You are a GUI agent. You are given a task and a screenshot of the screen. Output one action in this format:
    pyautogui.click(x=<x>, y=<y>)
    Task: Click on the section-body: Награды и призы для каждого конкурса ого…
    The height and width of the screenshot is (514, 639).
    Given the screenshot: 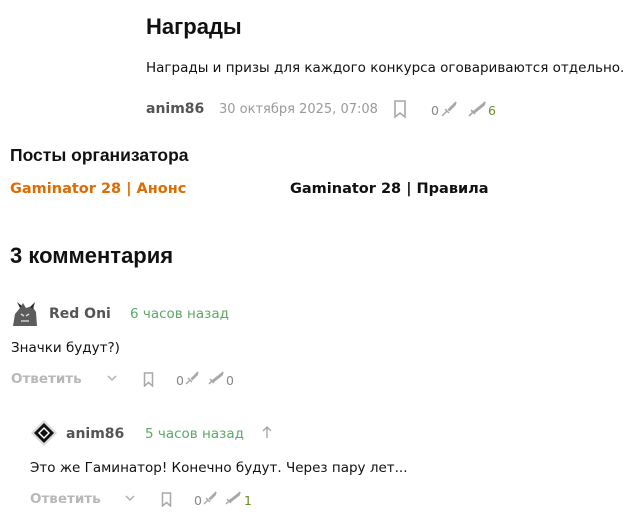 What is the action you would take?
    pyautogui.click(x=385, y=68)
    